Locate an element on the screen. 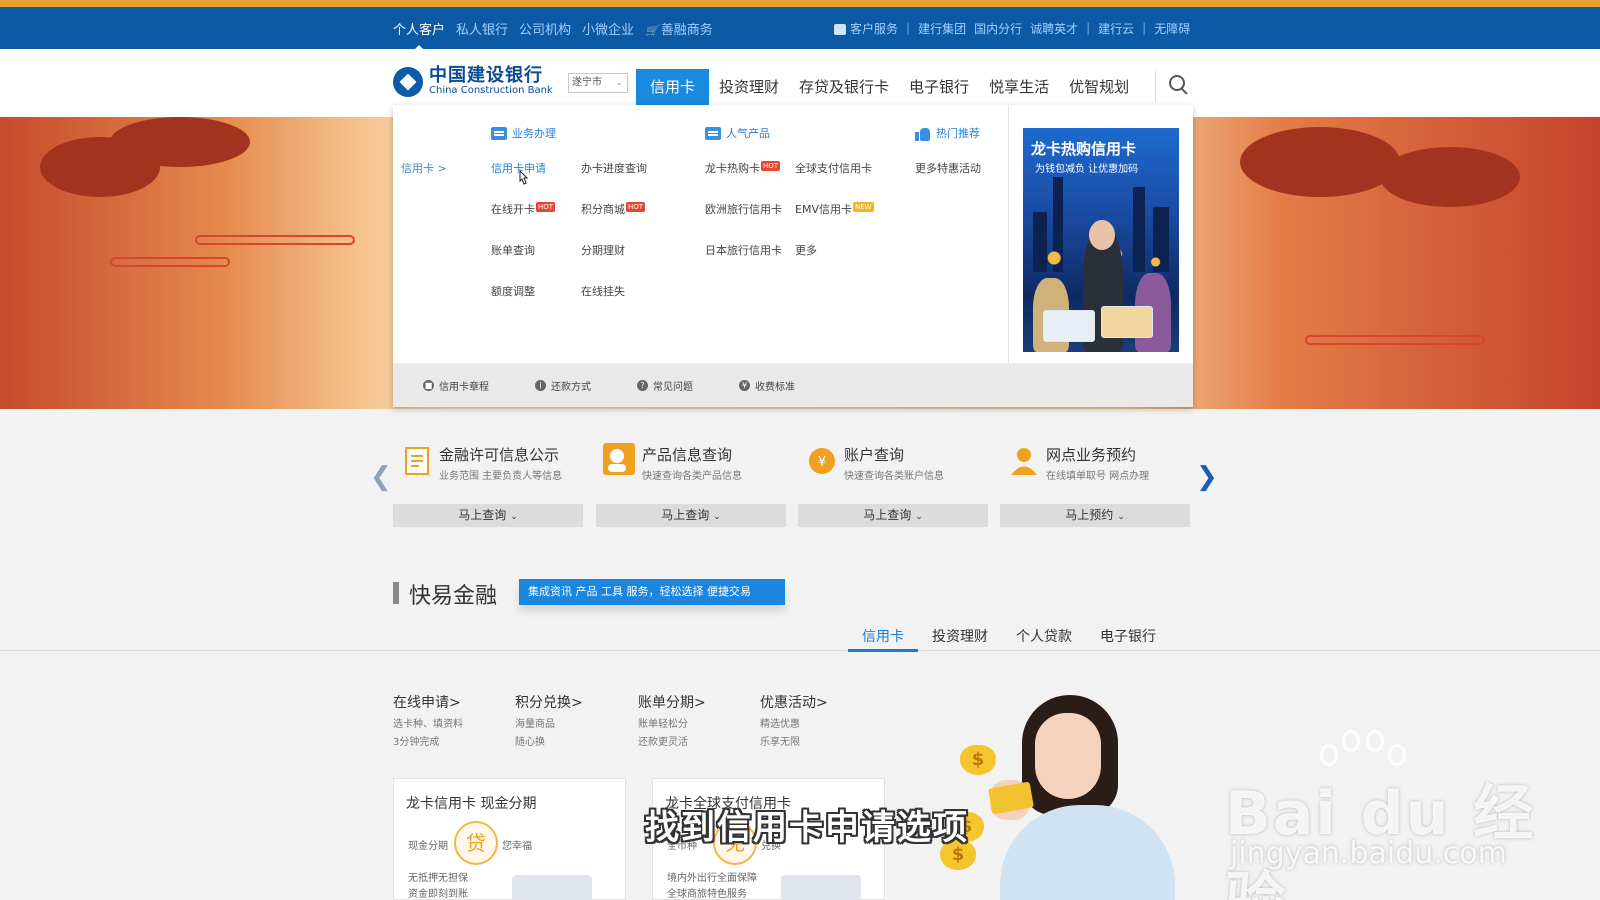  menu-link-longka: 龙卡热购卡 HOT is located at coordinates (743, 168).